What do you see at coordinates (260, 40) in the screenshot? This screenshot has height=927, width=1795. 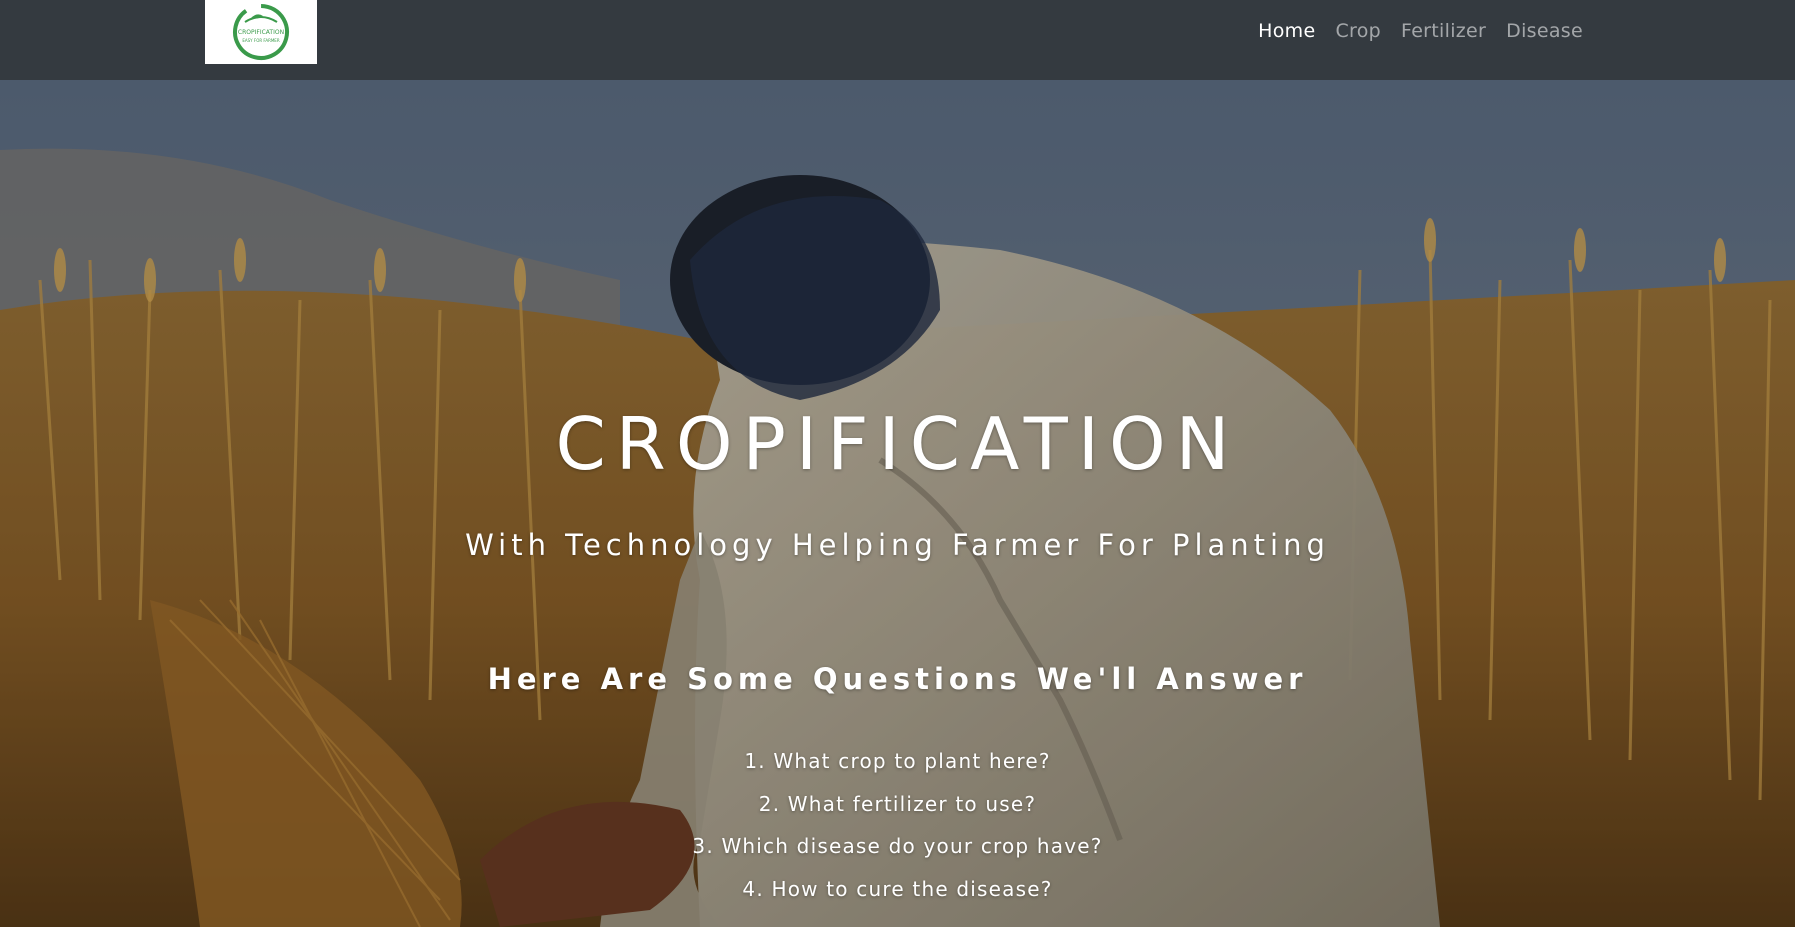 I see `svg-text: EASY FOR FARMER` at bounding box center [260, 40].